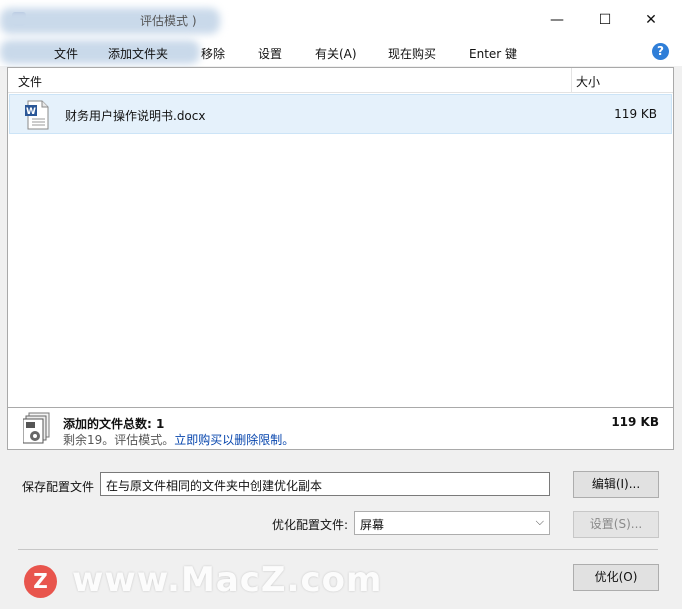 This screenshot has width=682, height=609. What do you see at coordinates (66, 53) in the screenshot?
I see `menu-file: 文件` at bounding box center [66, 53].